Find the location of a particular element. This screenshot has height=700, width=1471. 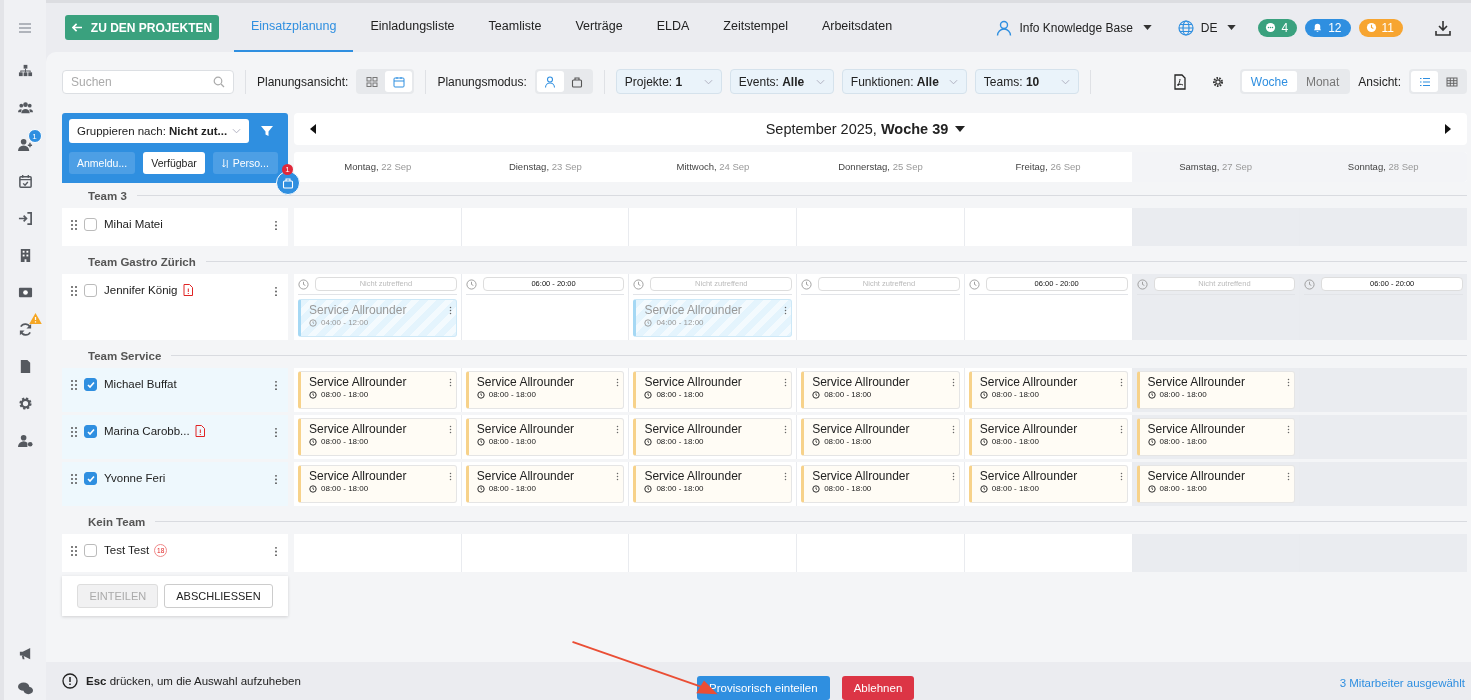

list-view-button is located at coordinates (1424, 81).